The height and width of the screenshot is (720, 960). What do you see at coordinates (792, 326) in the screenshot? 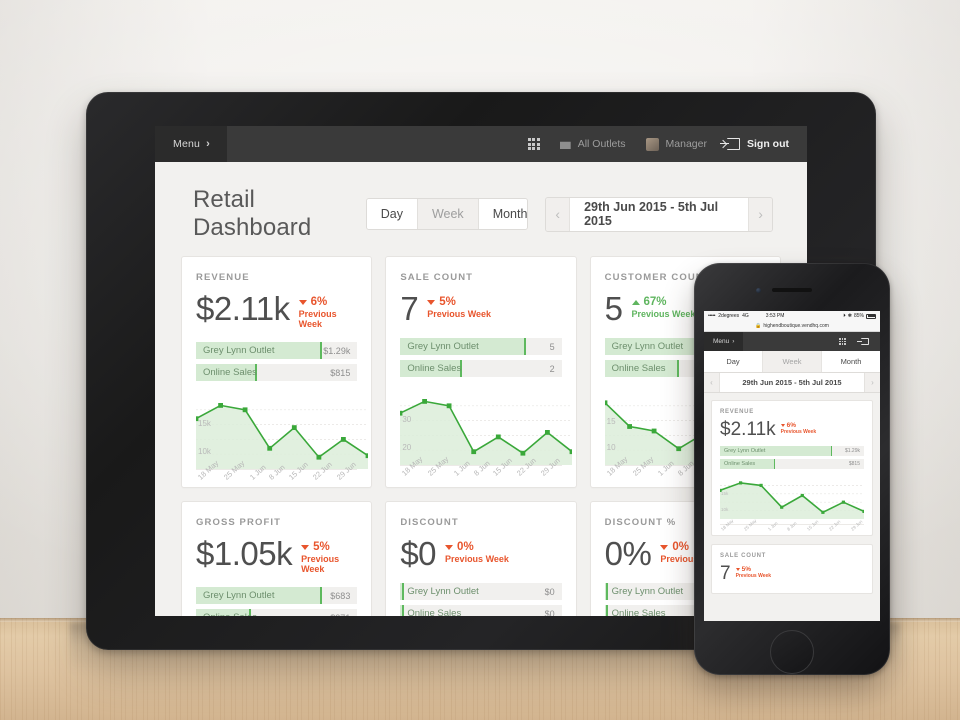
I see `browser-url-bar: 🔒 highendboutique.vendhq.com` at bounding box center [792, 326].